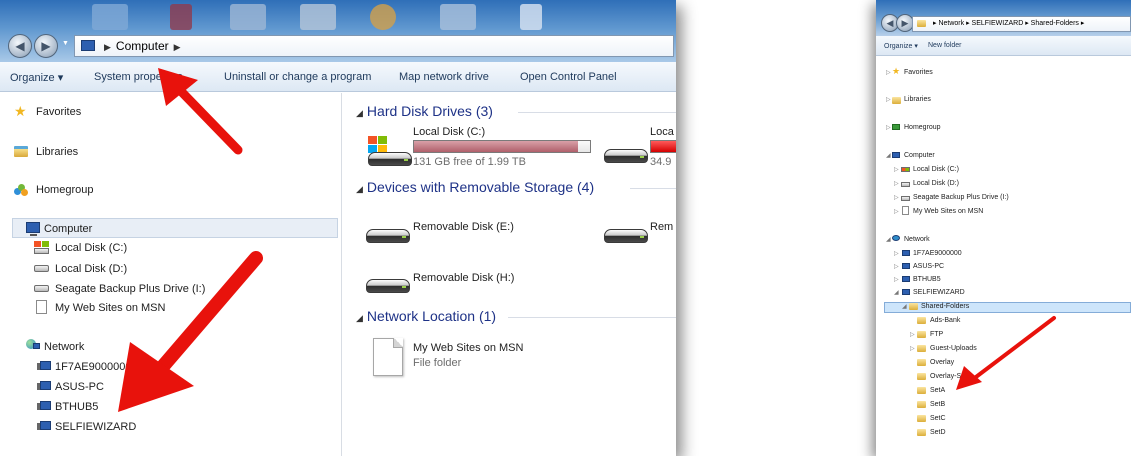  What do you see at coordinates (58, 112) in the screenshot?
I see `nav-item-favorites: Favorites` at bounding box center [58, 112].